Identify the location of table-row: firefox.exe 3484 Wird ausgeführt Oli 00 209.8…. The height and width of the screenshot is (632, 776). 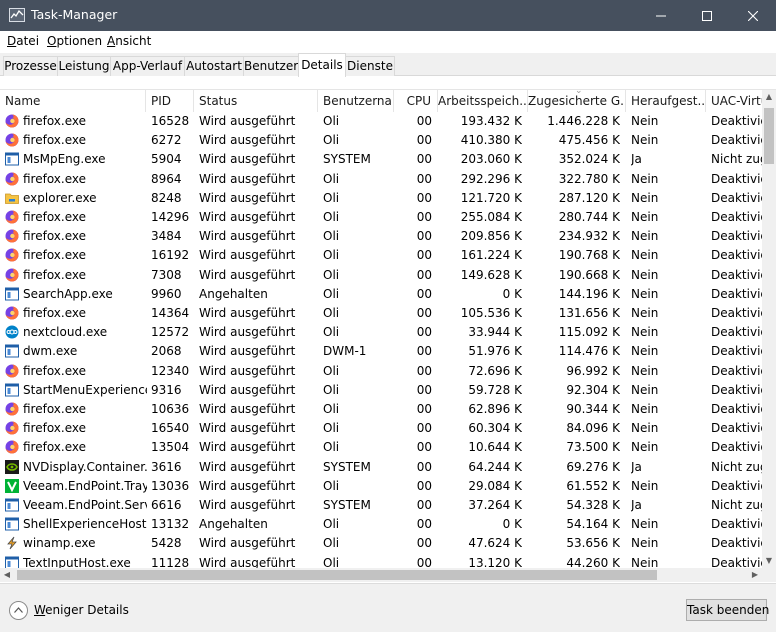
(381, 236).